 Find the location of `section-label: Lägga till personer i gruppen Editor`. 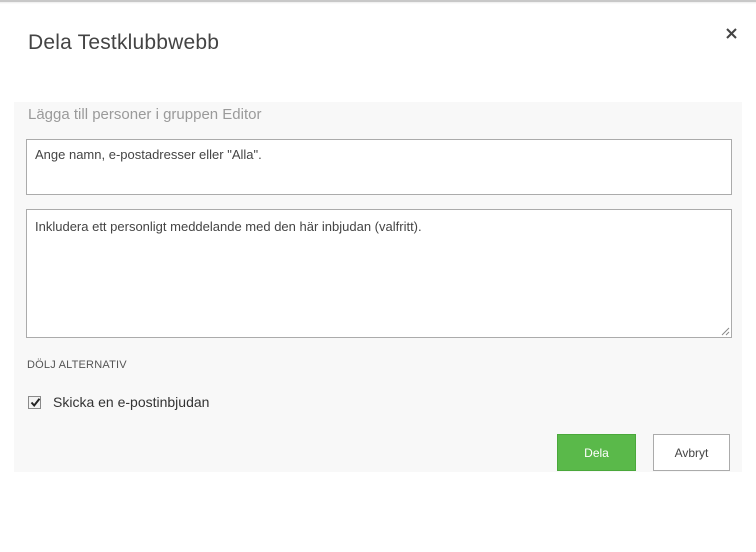

section-label: Lägga till personer i gruppen Editor is located at coordinates (145, 114).